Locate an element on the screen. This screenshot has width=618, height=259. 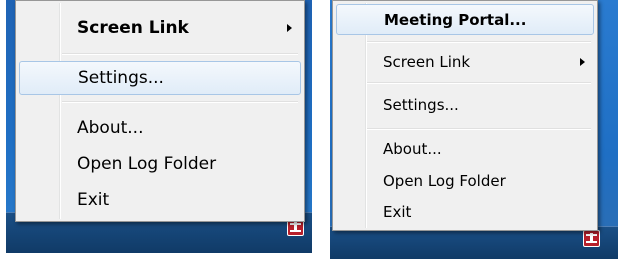
conference-tray-icon is located at coordinates (591, 238).